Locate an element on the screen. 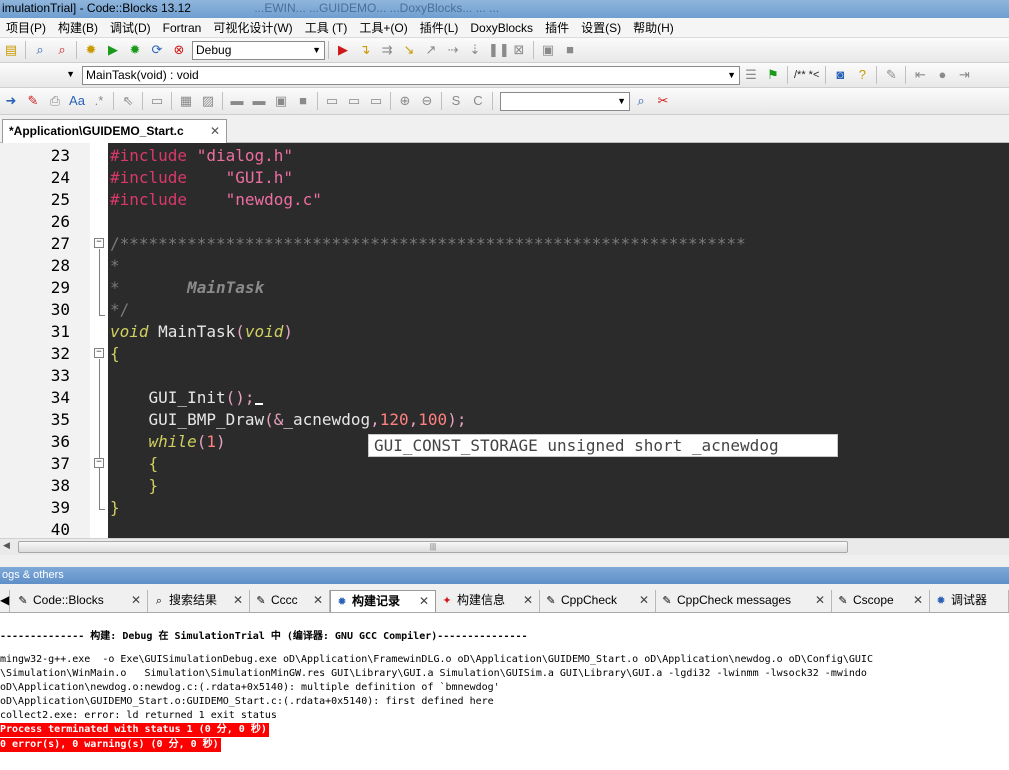  tab-scroll-left: ◀ is located at coordinates (5, 601).